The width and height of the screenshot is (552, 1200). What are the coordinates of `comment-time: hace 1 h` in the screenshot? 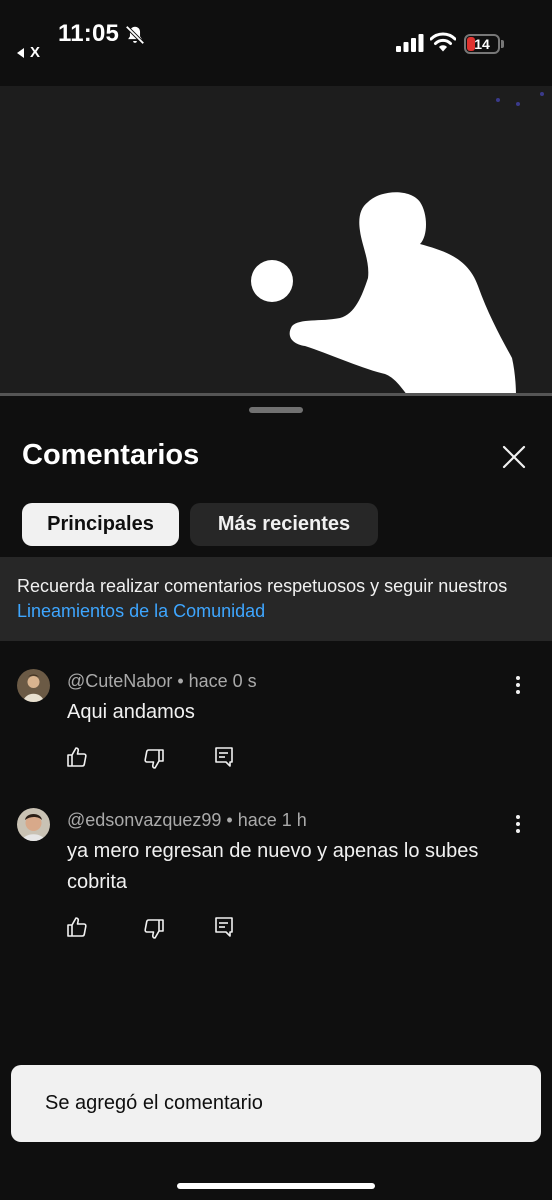 It's located at (272, 820).